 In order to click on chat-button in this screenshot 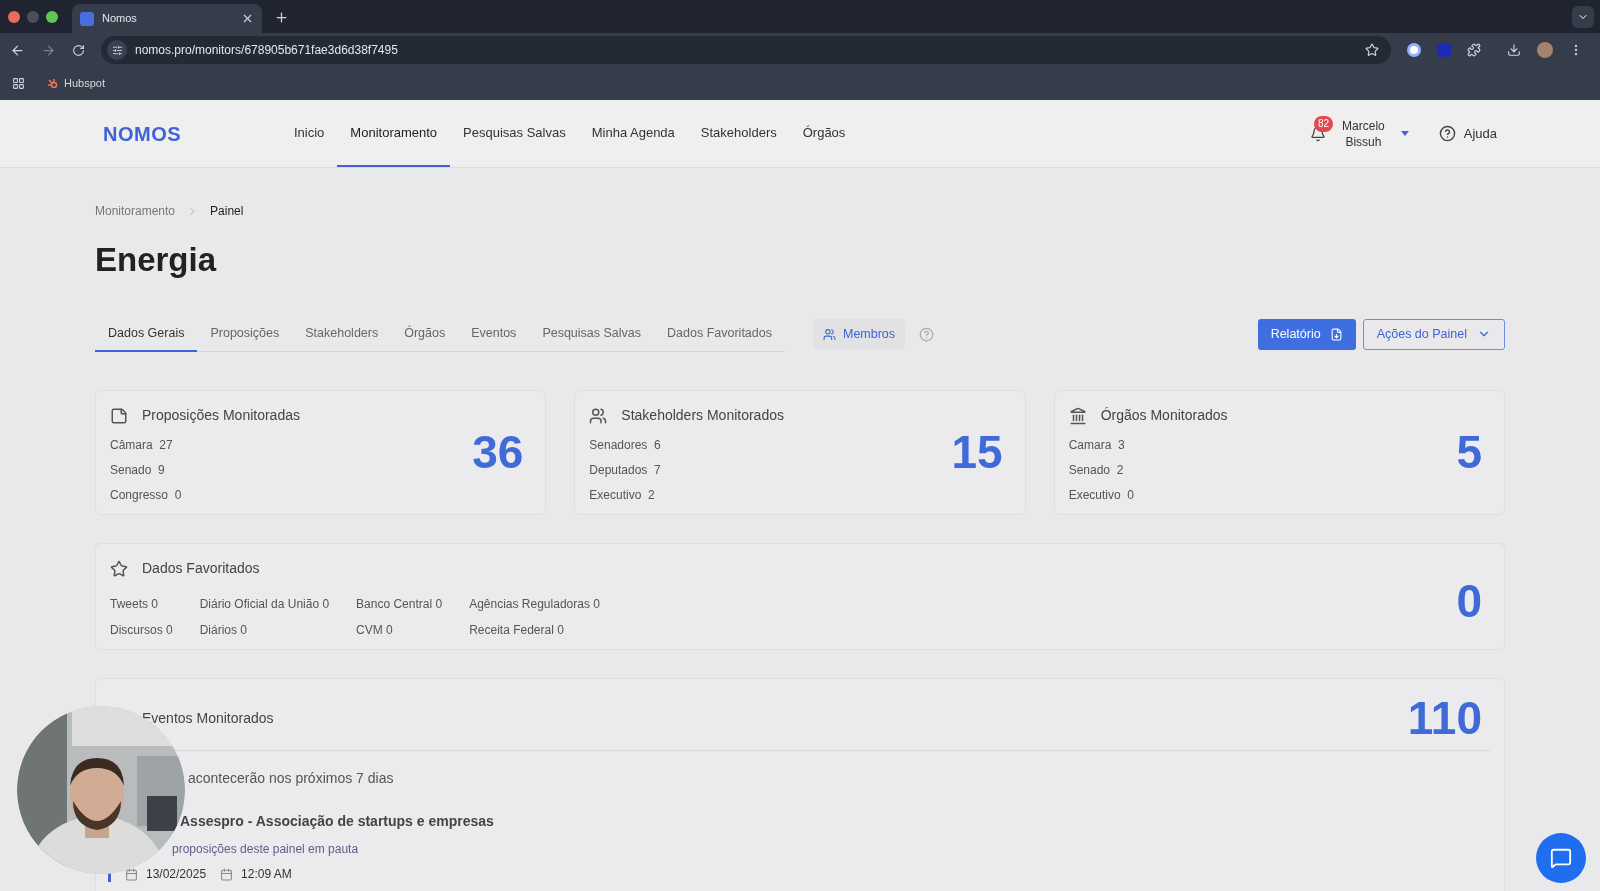, I will do `click(1561, 858)`.